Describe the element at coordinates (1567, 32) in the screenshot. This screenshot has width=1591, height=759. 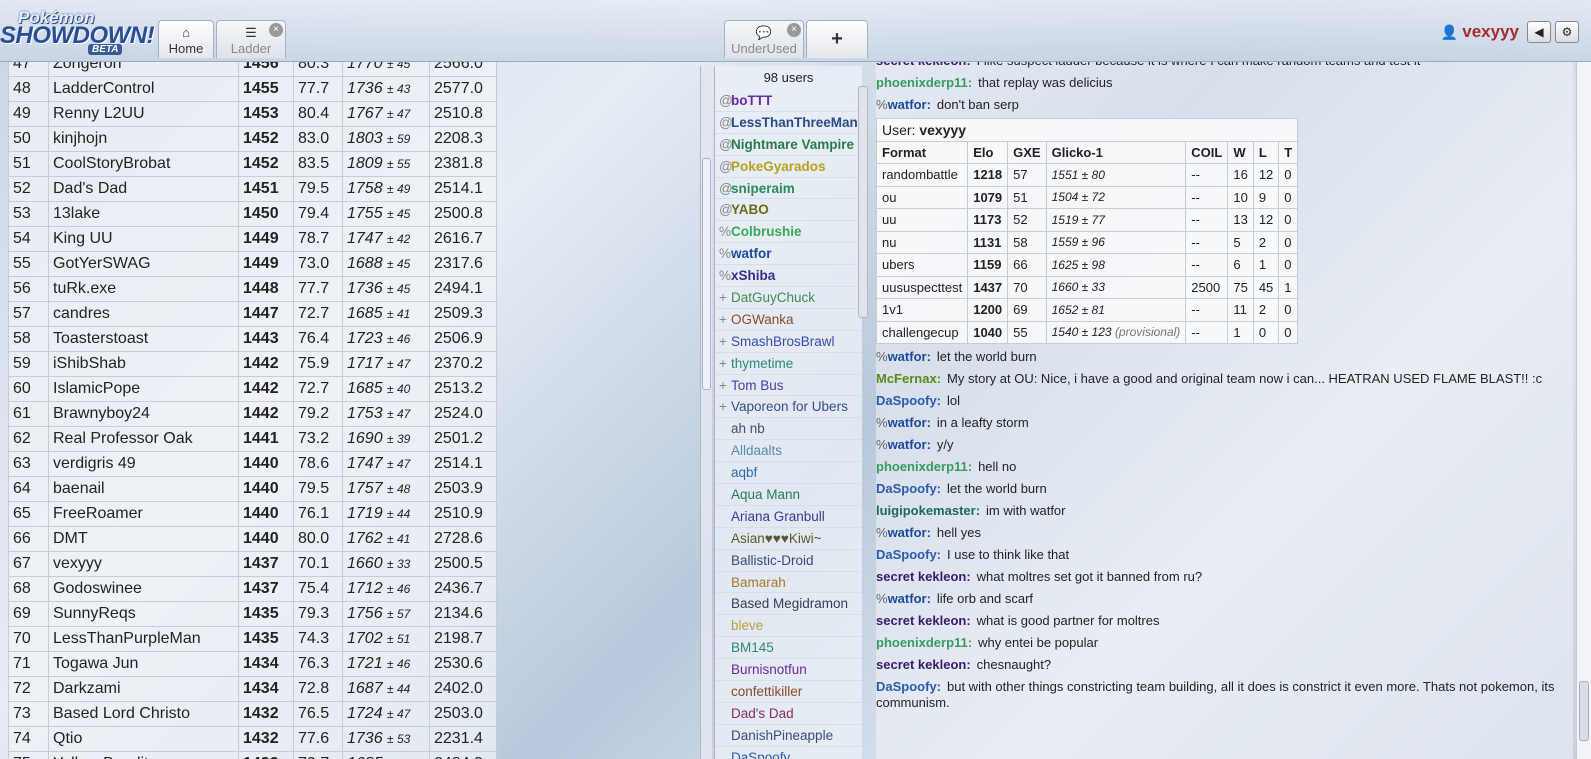
I see `settings-button: ⚙` at that location.